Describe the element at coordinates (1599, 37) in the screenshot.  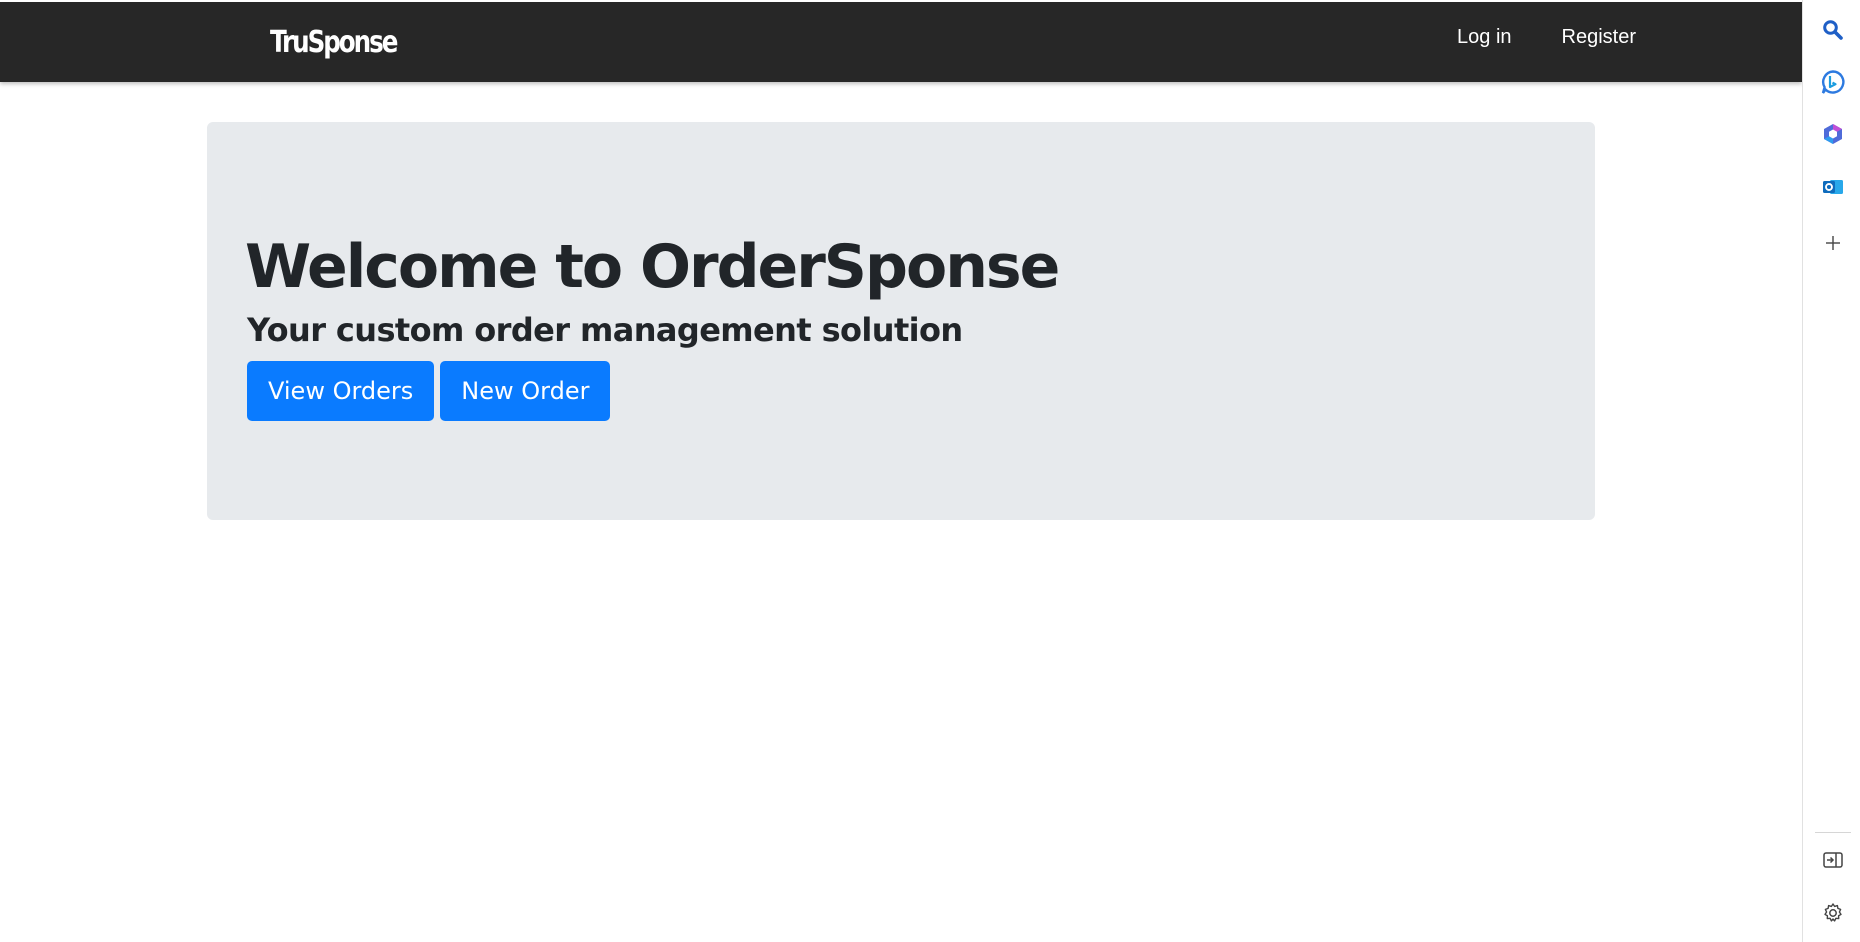
I see `register-link: Register` at that location.